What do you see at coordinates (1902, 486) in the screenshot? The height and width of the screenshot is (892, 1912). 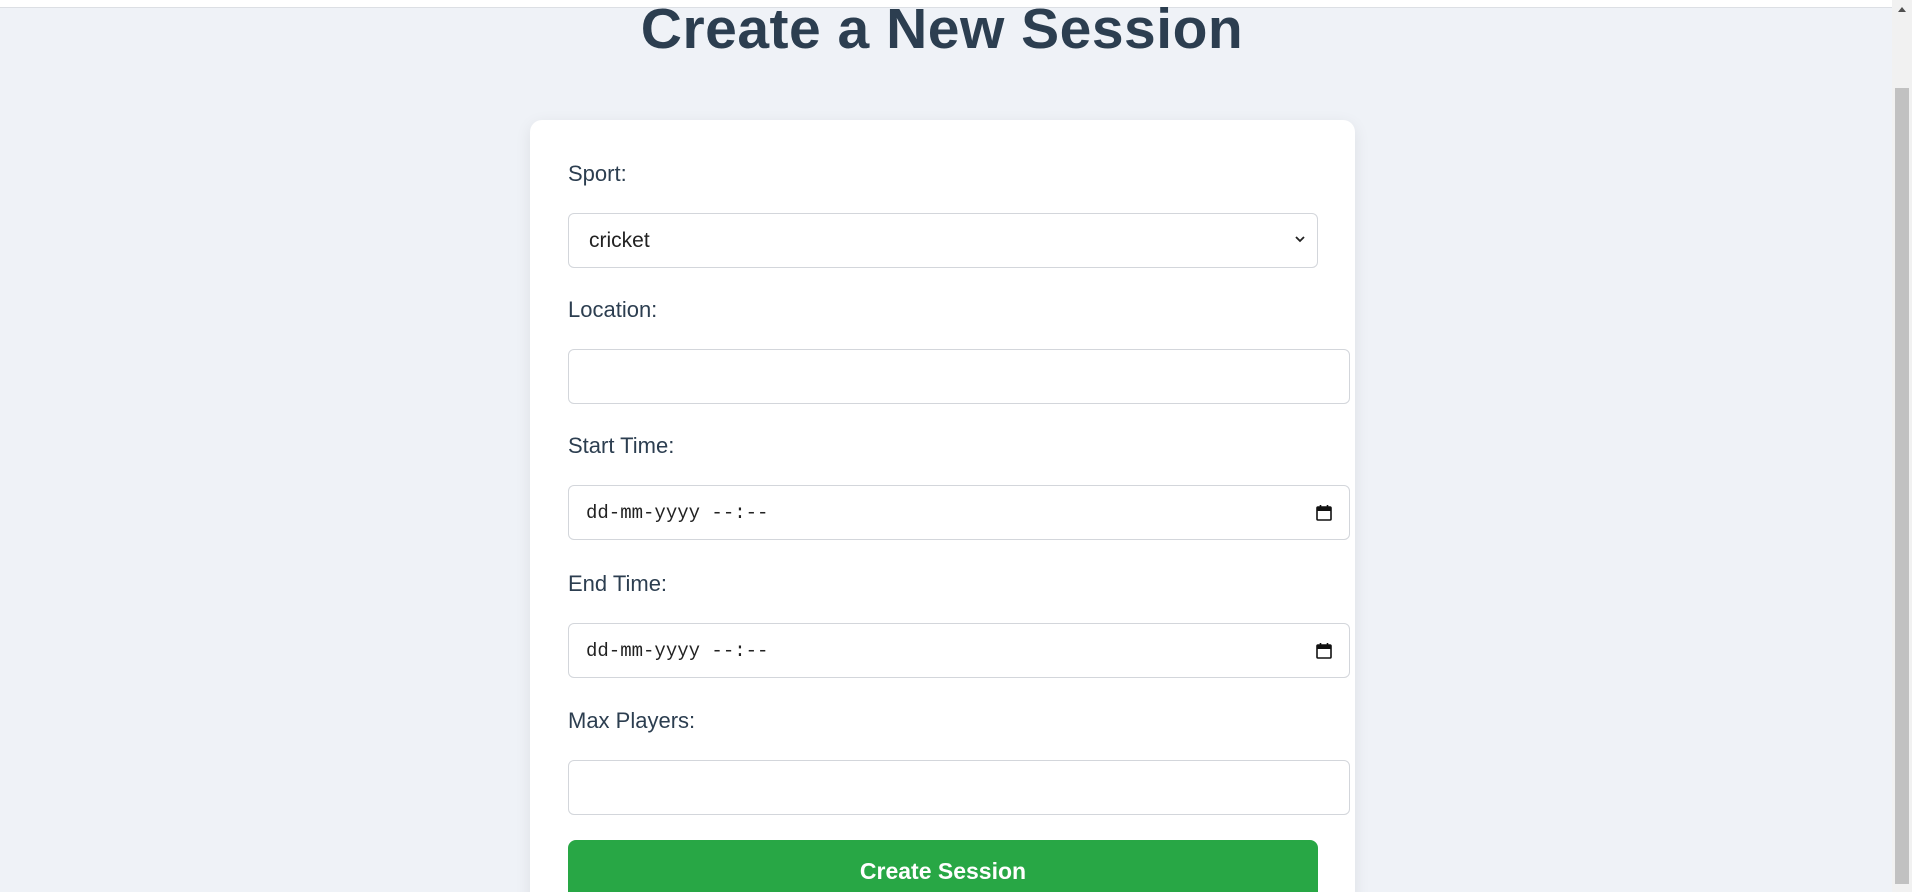 I see `scrollbar-thumb` at bounding box center [1902, 486].